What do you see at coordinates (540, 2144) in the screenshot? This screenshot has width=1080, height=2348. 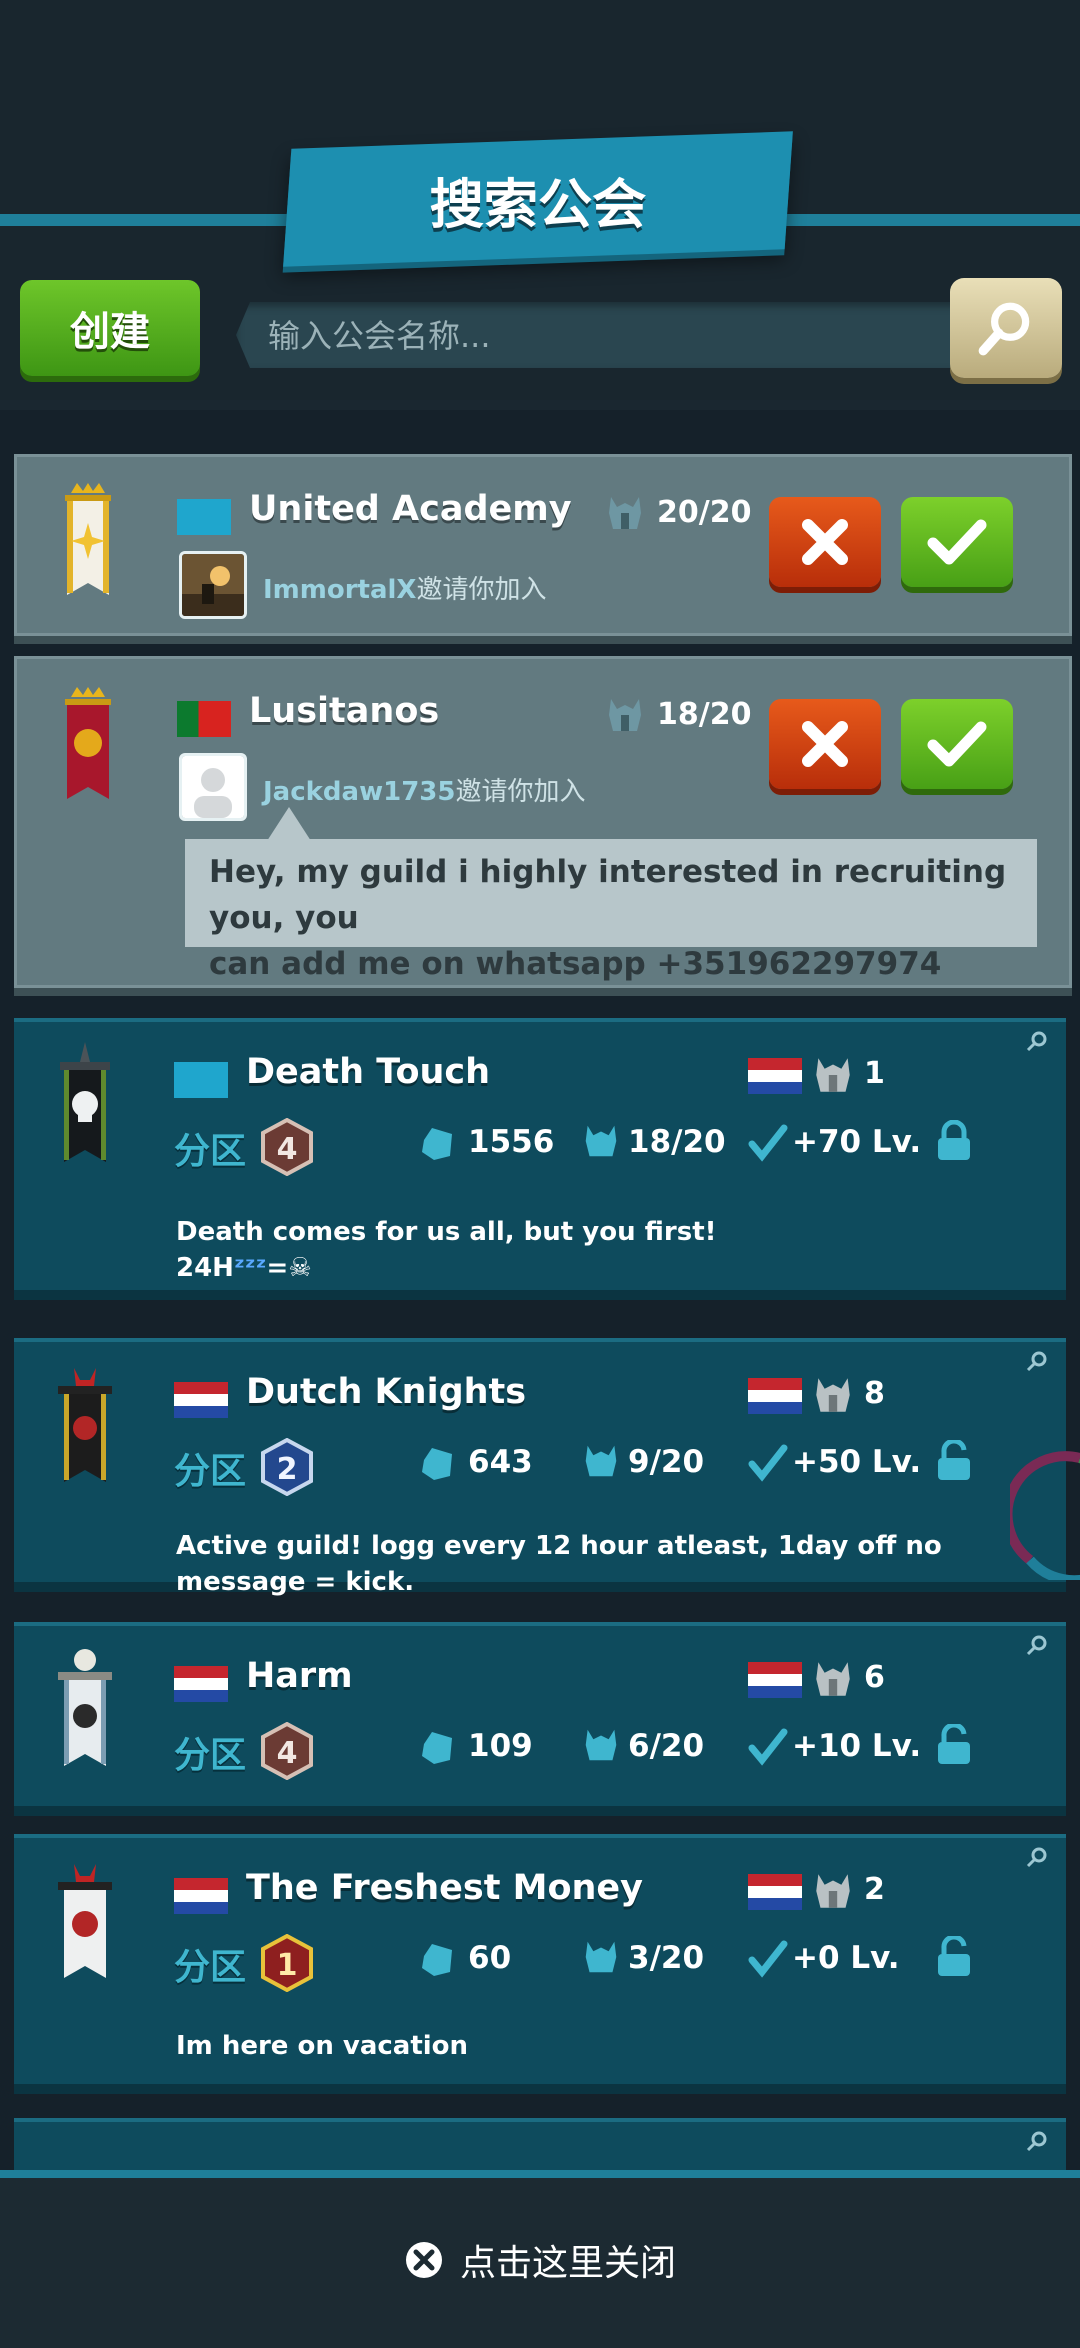 I see `guild-card-partial` at bounding box center [540, 2144].